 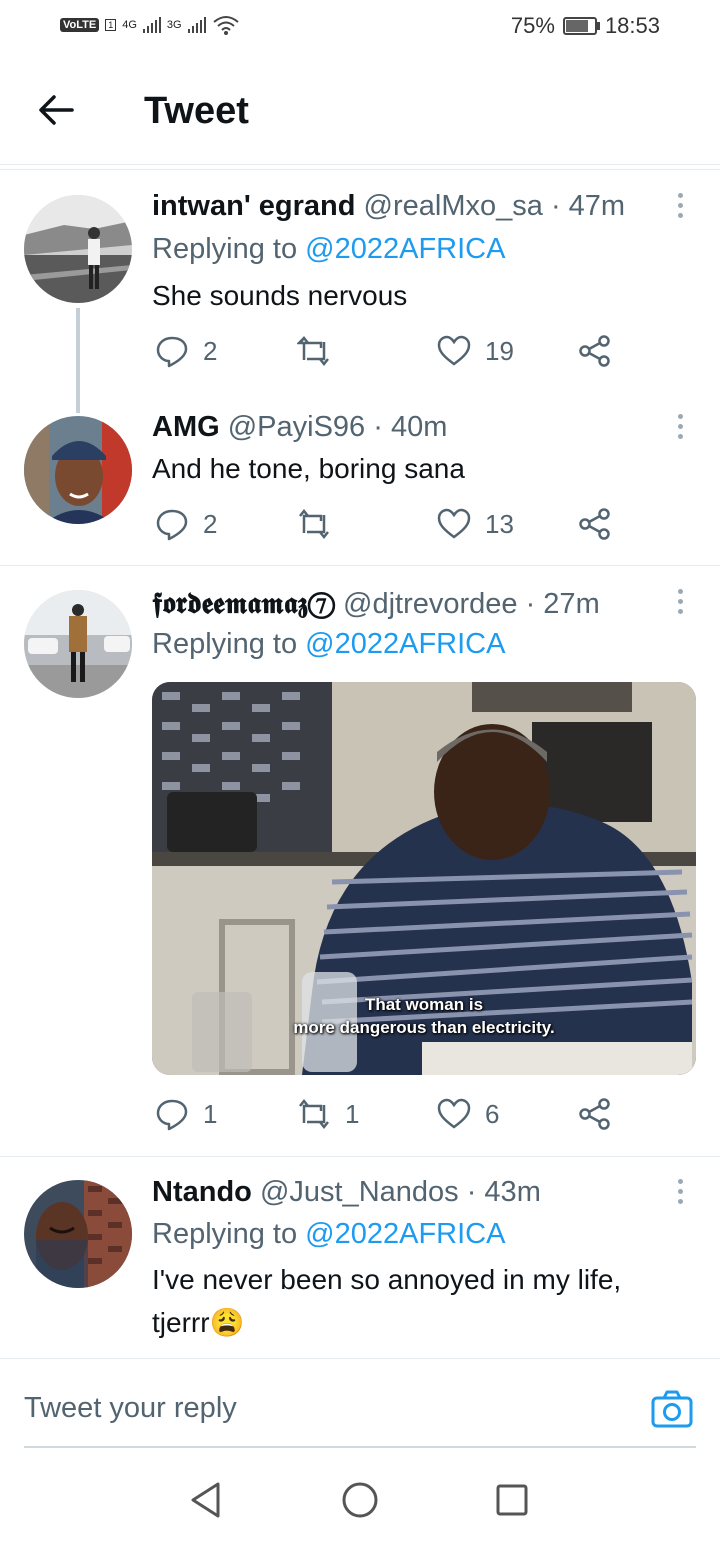 What do you see at coordinates (581, 26) in the screenshot?
I see `battery-icon` at bounding box center [581, 26].